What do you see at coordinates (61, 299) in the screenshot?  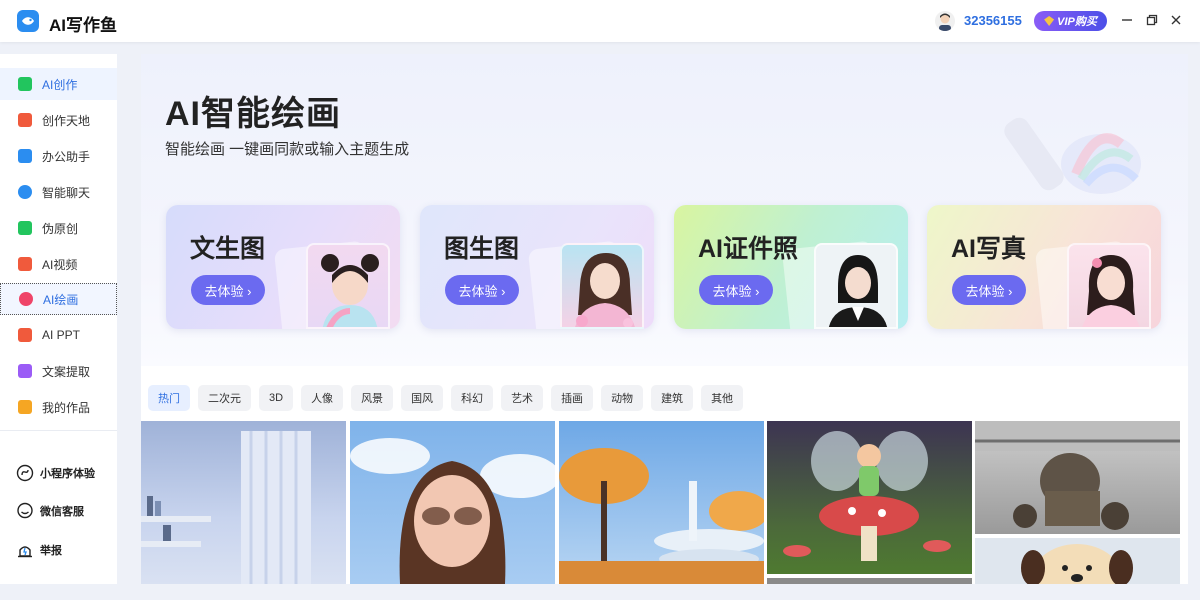 I see `sidebar-item-label: AI绘画` at bounding box center [61, 299].